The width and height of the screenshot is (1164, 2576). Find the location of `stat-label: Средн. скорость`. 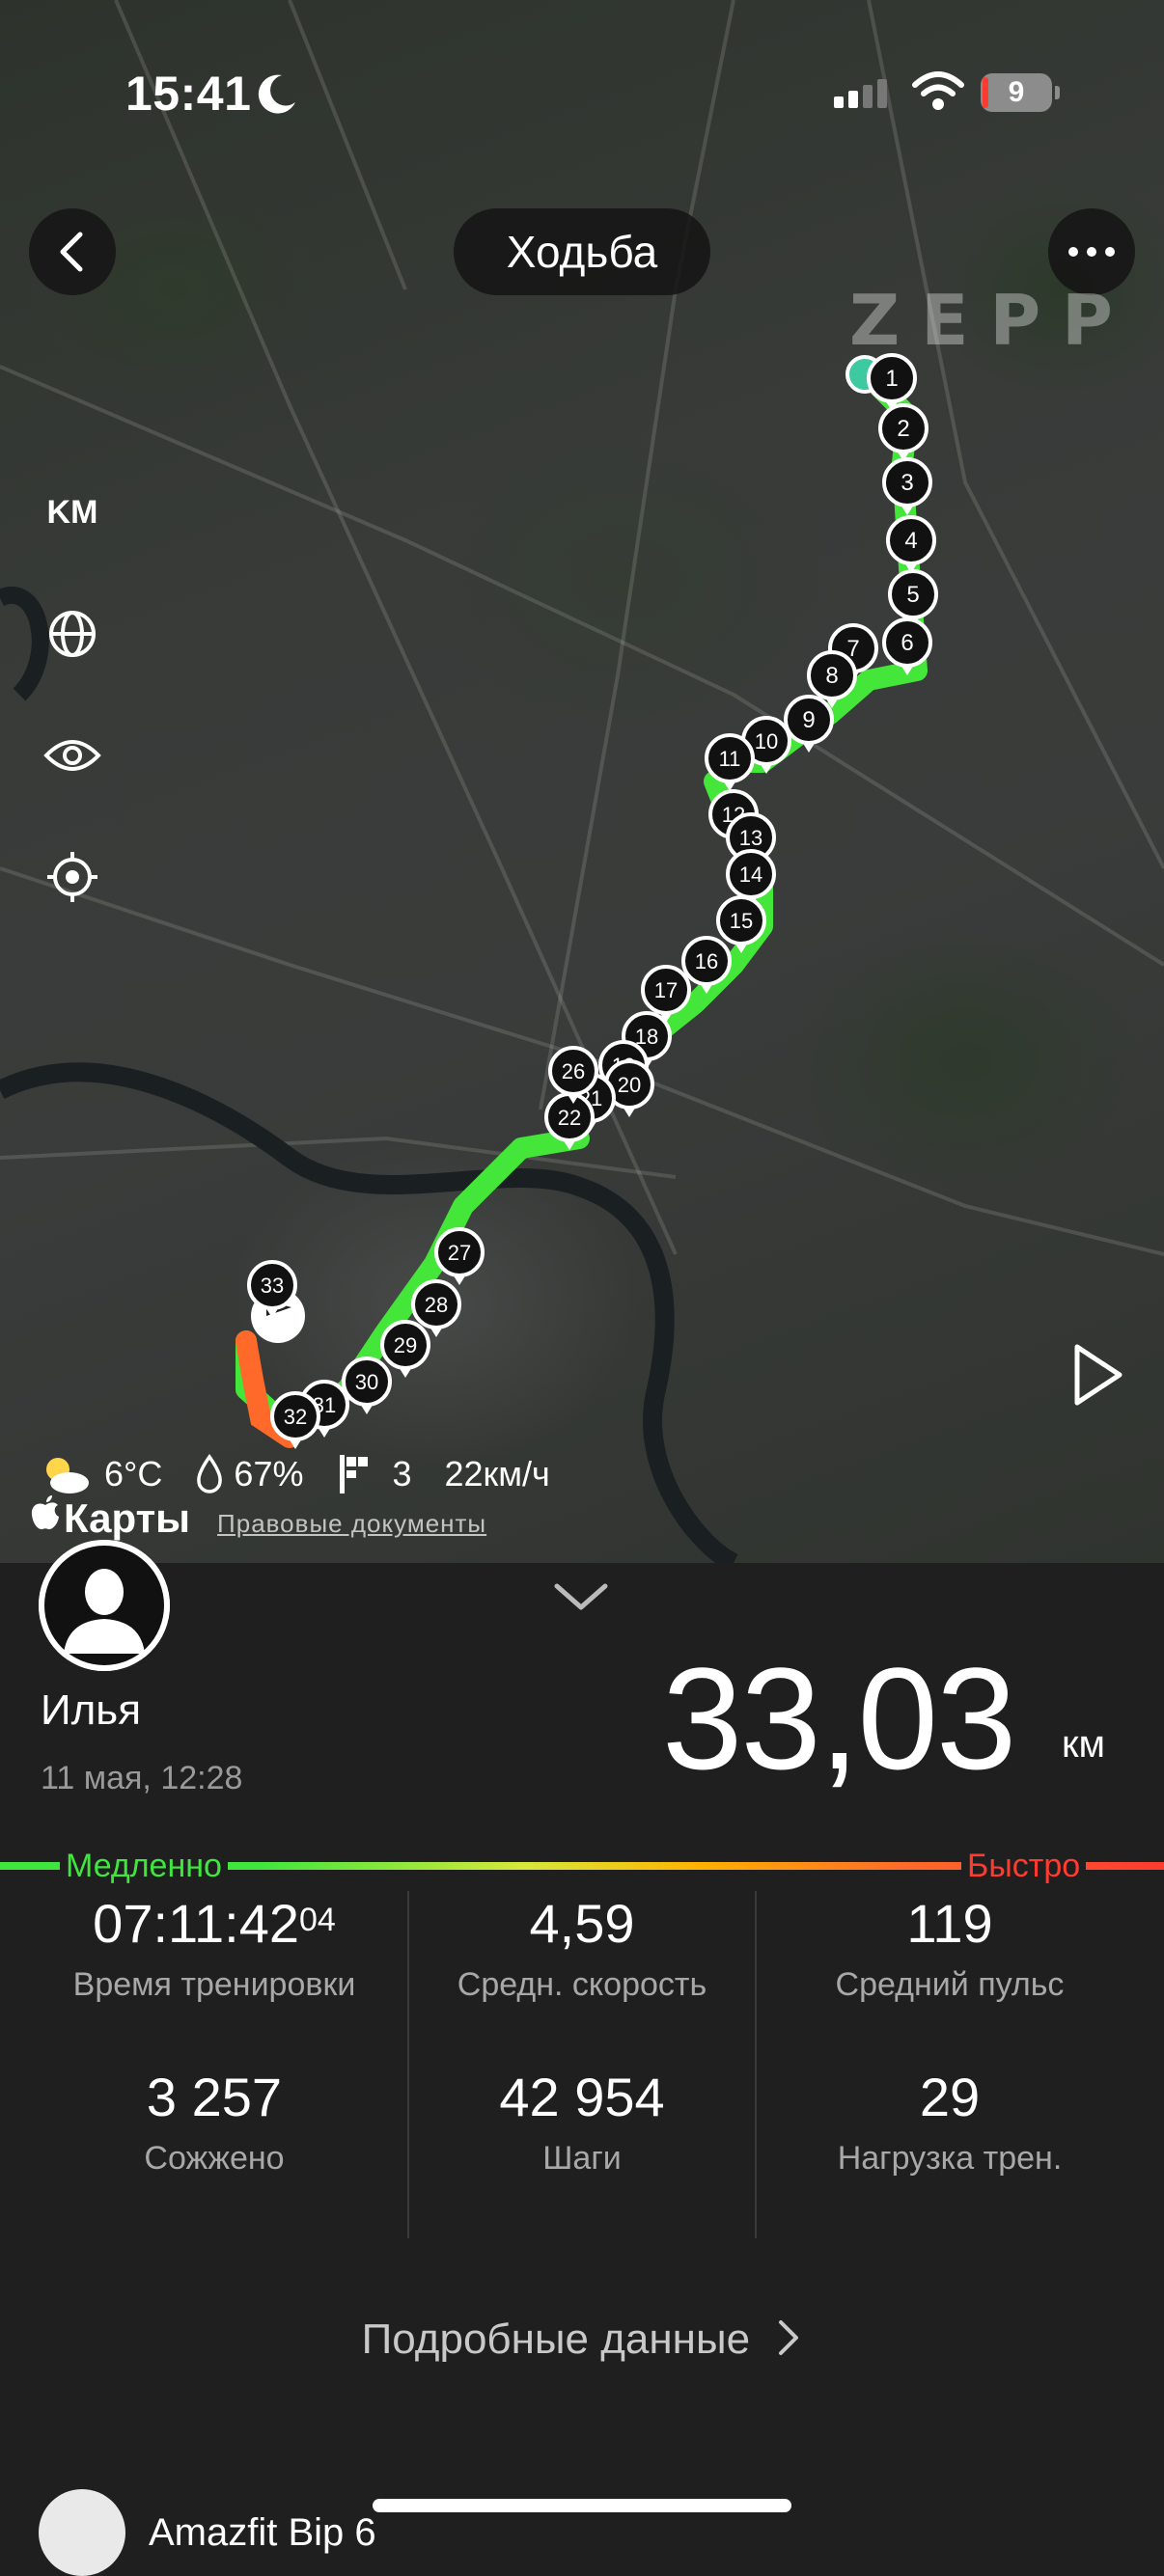

stat-label: Средн. скорость is located at coordinates (582, 1985).